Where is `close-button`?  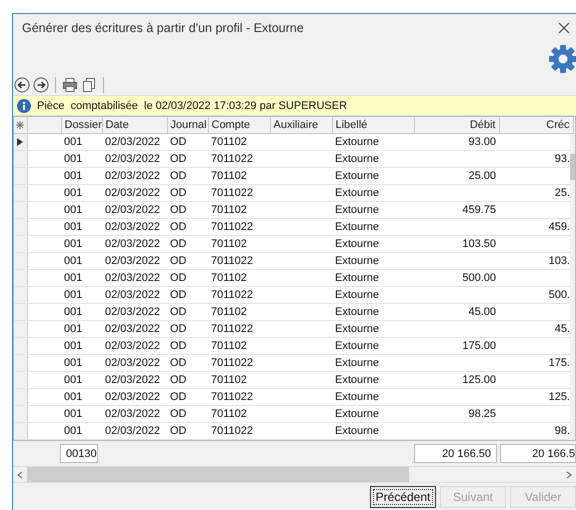 close-button is located at coordinates (564, 28).